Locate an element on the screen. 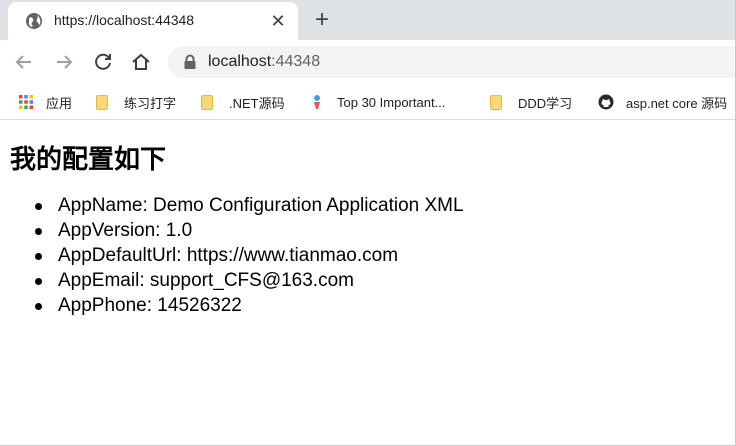 The width and height of the screenshot is (736, 446). bookmark-label: asp.net core 源码 is located at coordinates (677, 103).